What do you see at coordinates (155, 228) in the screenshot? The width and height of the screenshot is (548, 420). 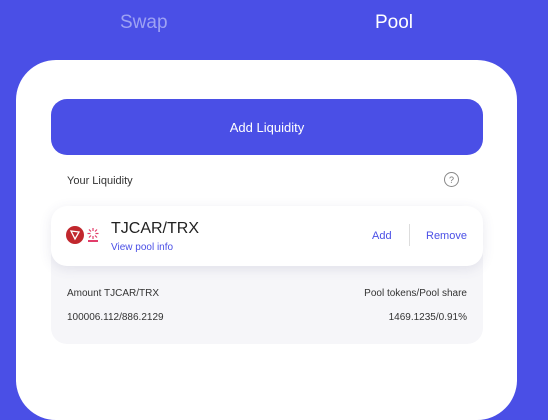 I see `pool-pair-name: TJCAR/TRX` at bounding box center [155, 228].